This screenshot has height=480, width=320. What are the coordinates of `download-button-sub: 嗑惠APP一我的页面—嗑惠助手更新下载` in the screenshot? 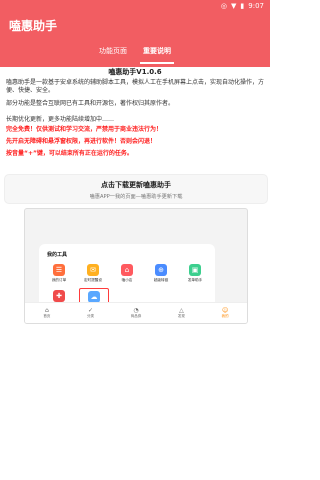 It's located at (136, 197).